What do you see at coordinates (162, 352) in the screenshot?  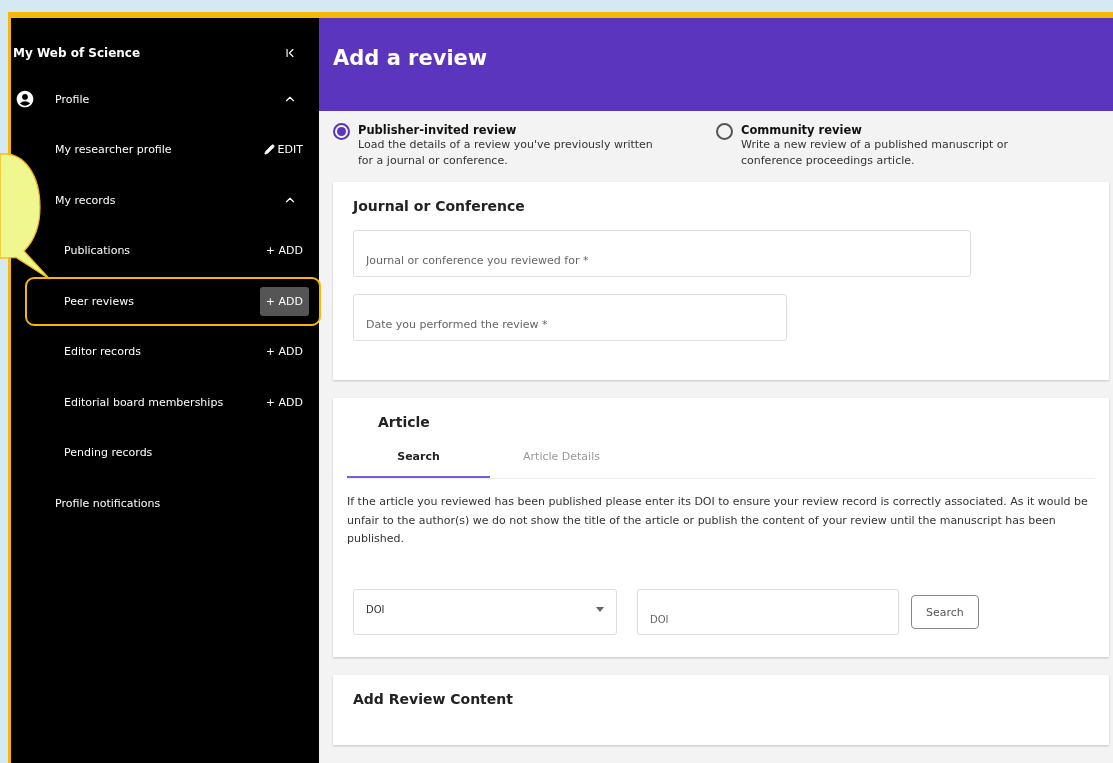 I see `sidebar-item: Editor records` at bounding box center [162, 352].